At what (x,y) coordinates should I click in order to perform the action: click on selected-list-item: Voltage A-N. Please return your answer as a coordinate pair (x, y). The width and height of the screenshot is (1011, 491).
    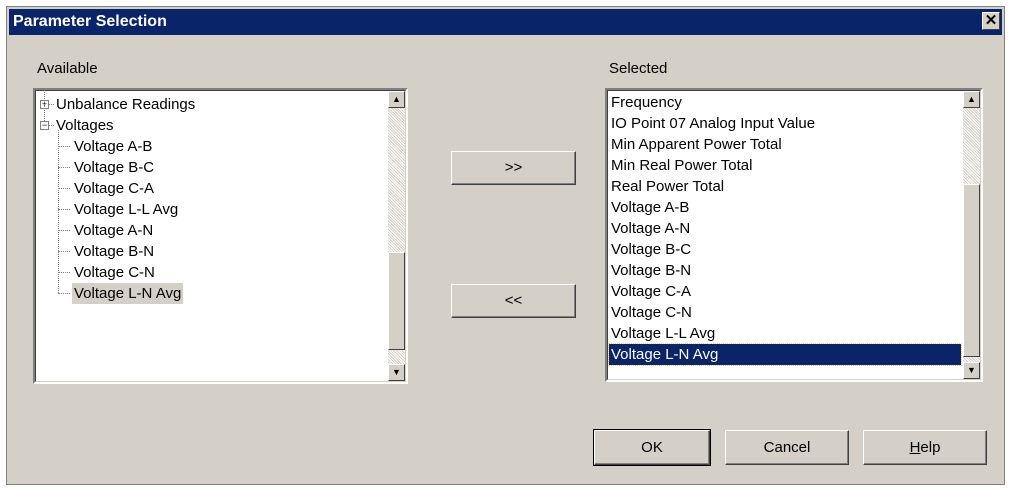
    Looking at the image, I should click on (785, 228).